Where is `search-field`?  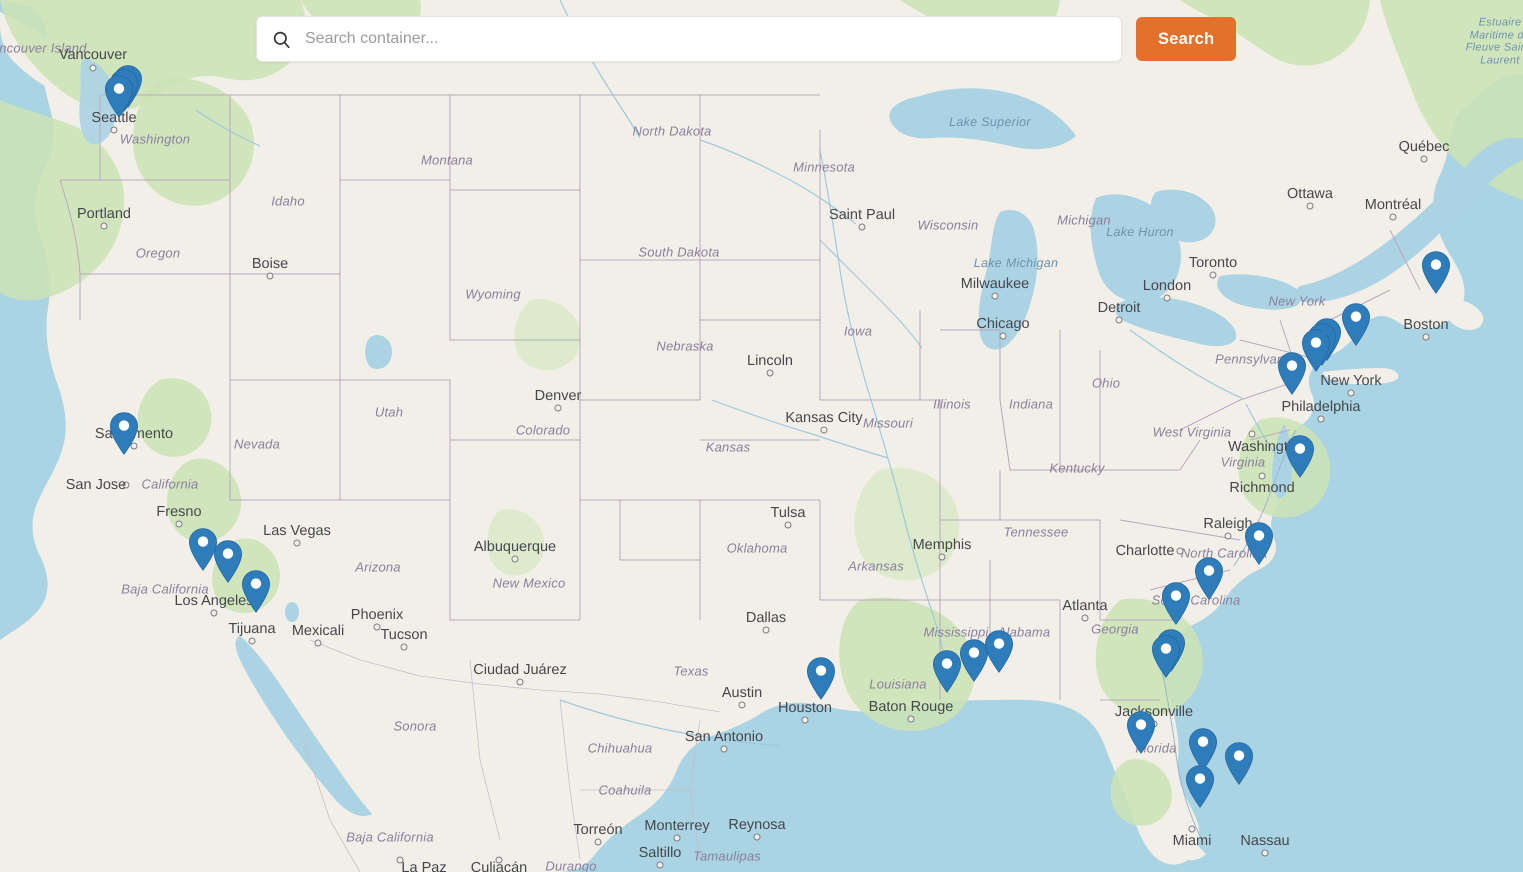 search-field is located at coordinates (689, 39).